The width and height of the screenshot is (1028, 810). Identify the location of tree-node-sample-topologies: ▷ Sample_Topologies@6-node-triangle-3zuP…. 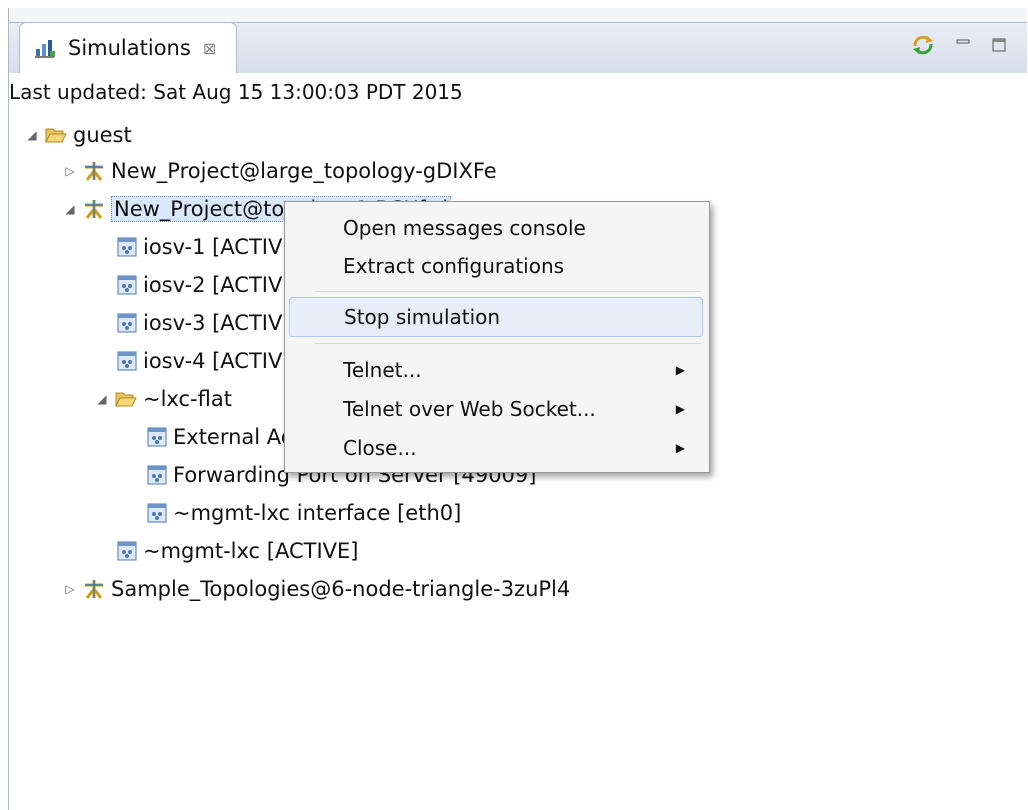
(315, 589).